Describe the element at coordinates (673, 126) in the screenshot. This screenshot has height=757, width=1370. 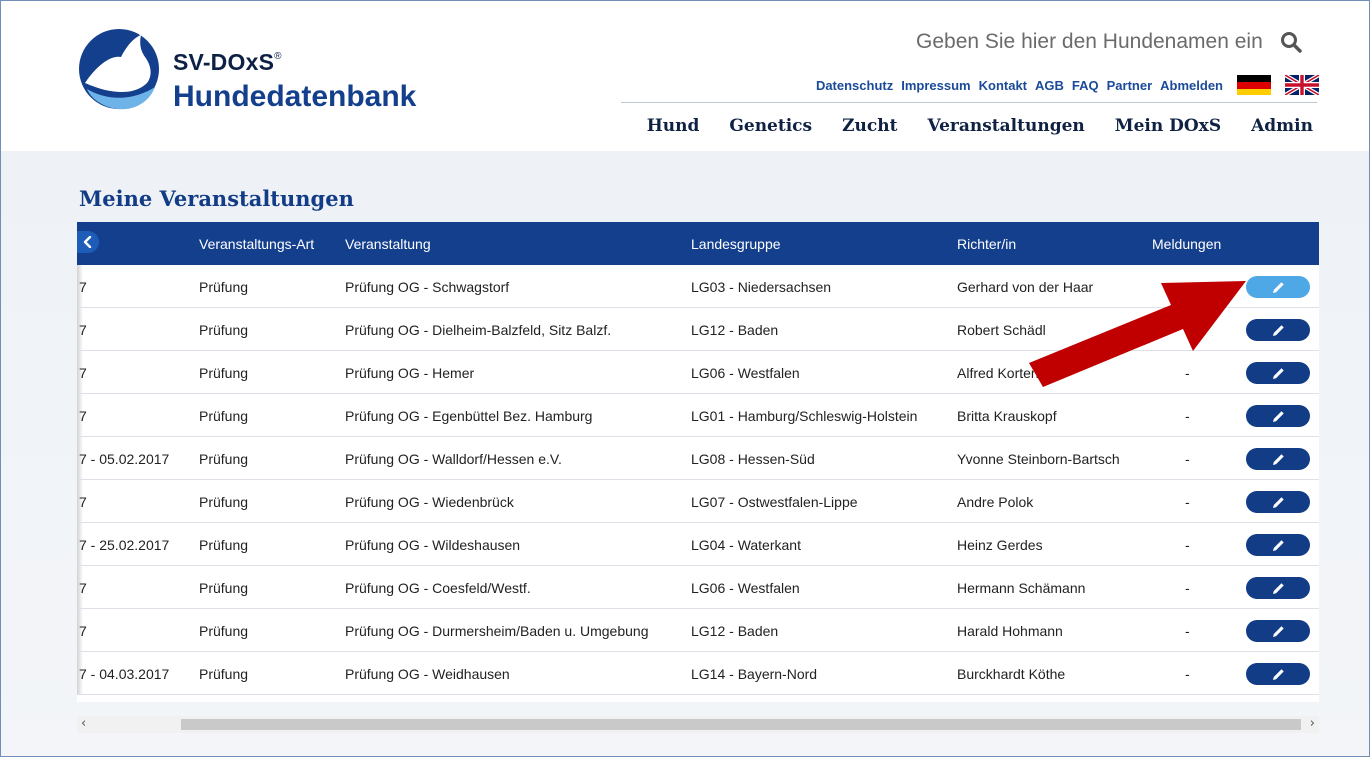
I see `nav-hund: Hund` at that location.